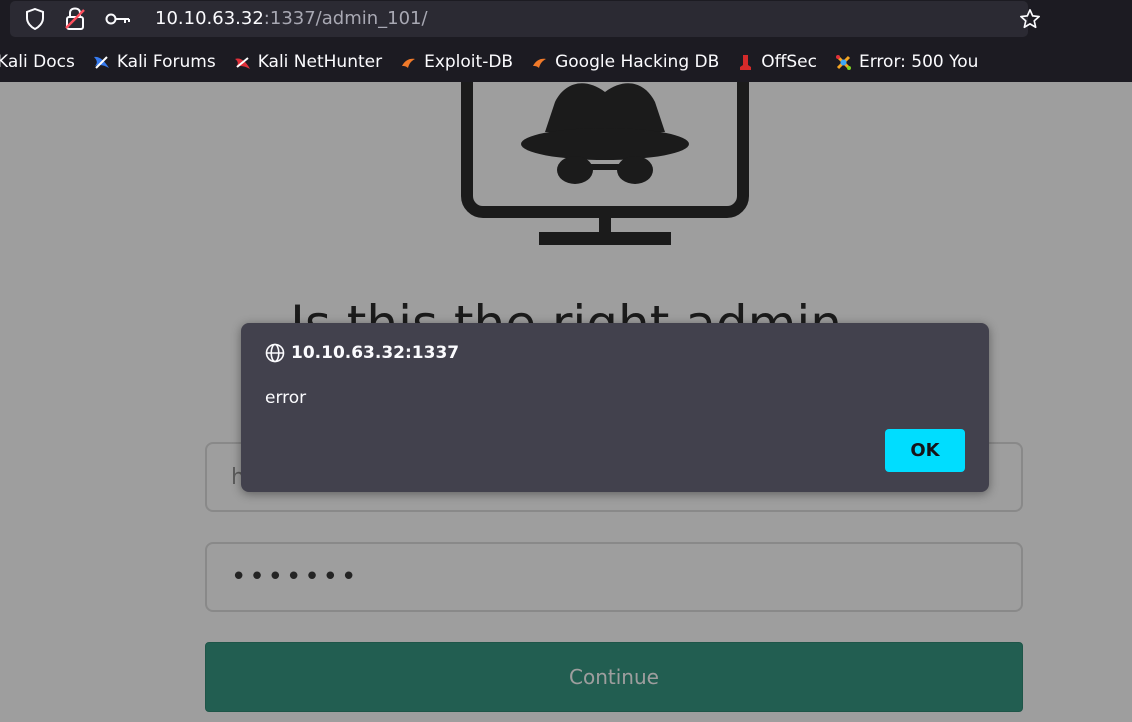 The image size is (1132, 722). I want to click on bookmark-kali-docs: Kali Docs, so click(37, 62).